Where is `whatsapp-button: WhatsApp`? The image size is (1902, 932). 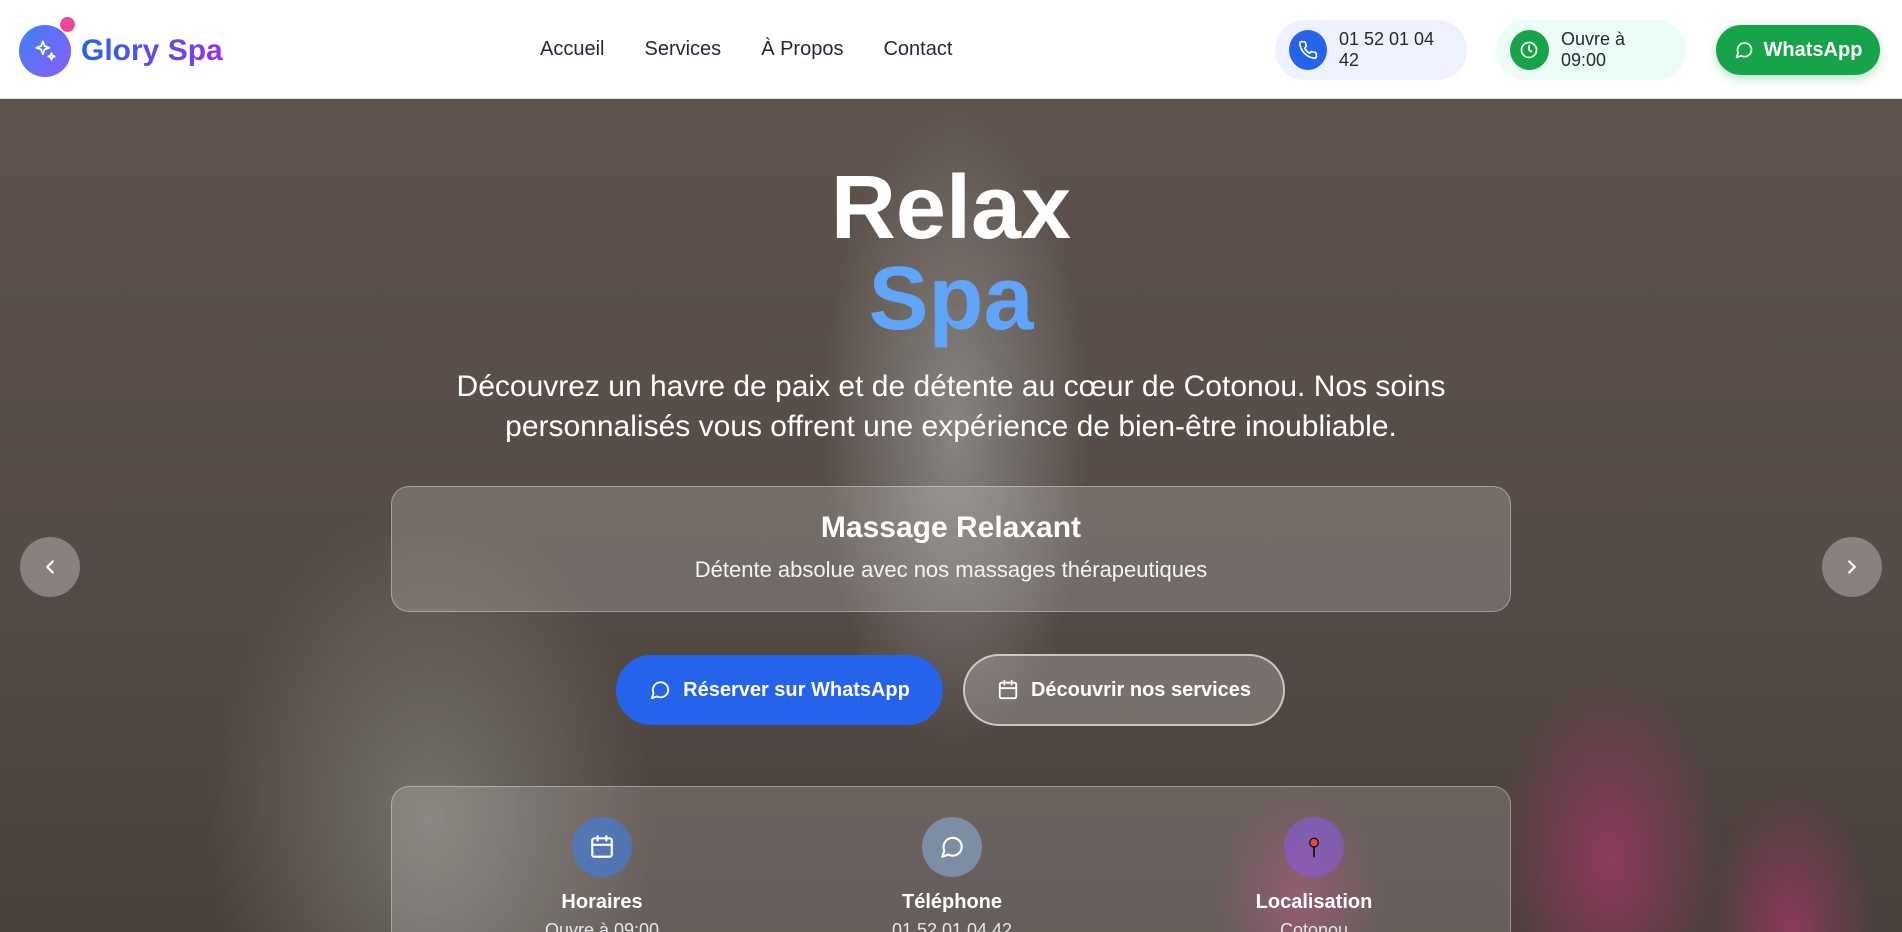
whatsapp-button: WhatsApp is located at coordinates (1798, 50).